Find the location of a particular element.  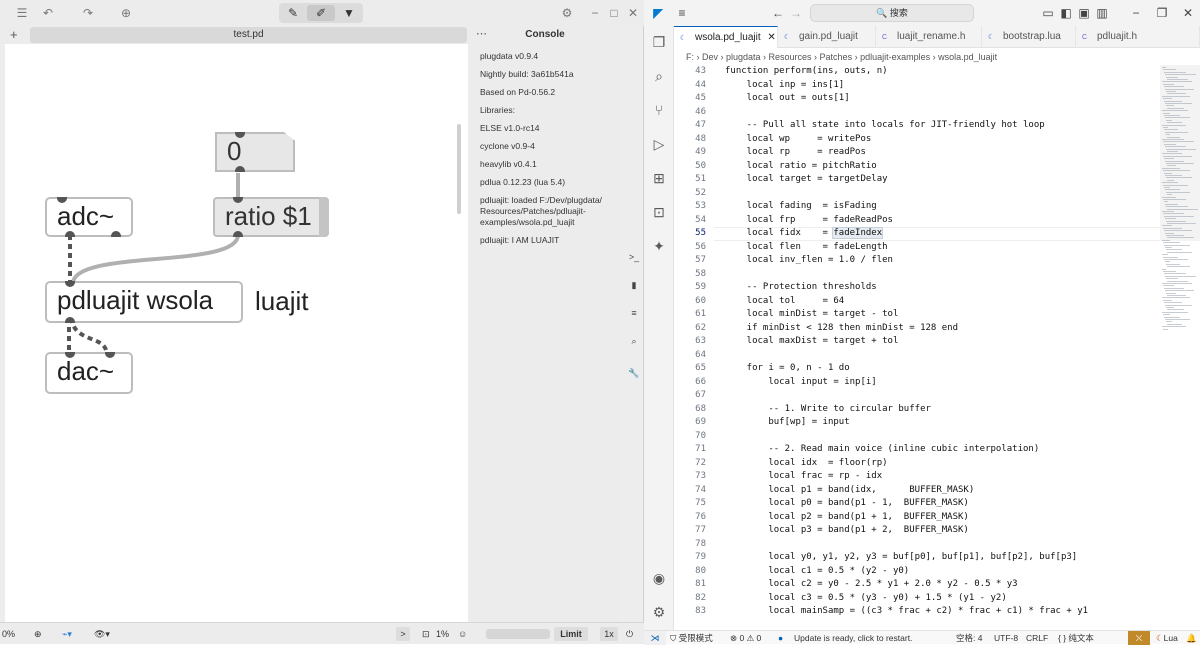

inlet is located at coordinates (240, 135).